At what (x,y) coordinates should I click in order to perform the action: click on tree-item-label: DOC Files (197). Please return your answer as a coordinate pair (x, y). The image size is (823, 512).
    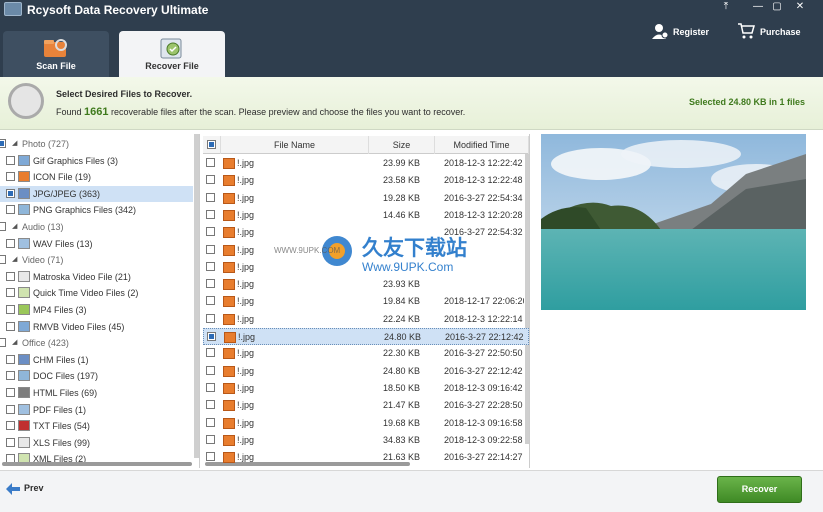
    Looking at the image, I should click on (66, 376).